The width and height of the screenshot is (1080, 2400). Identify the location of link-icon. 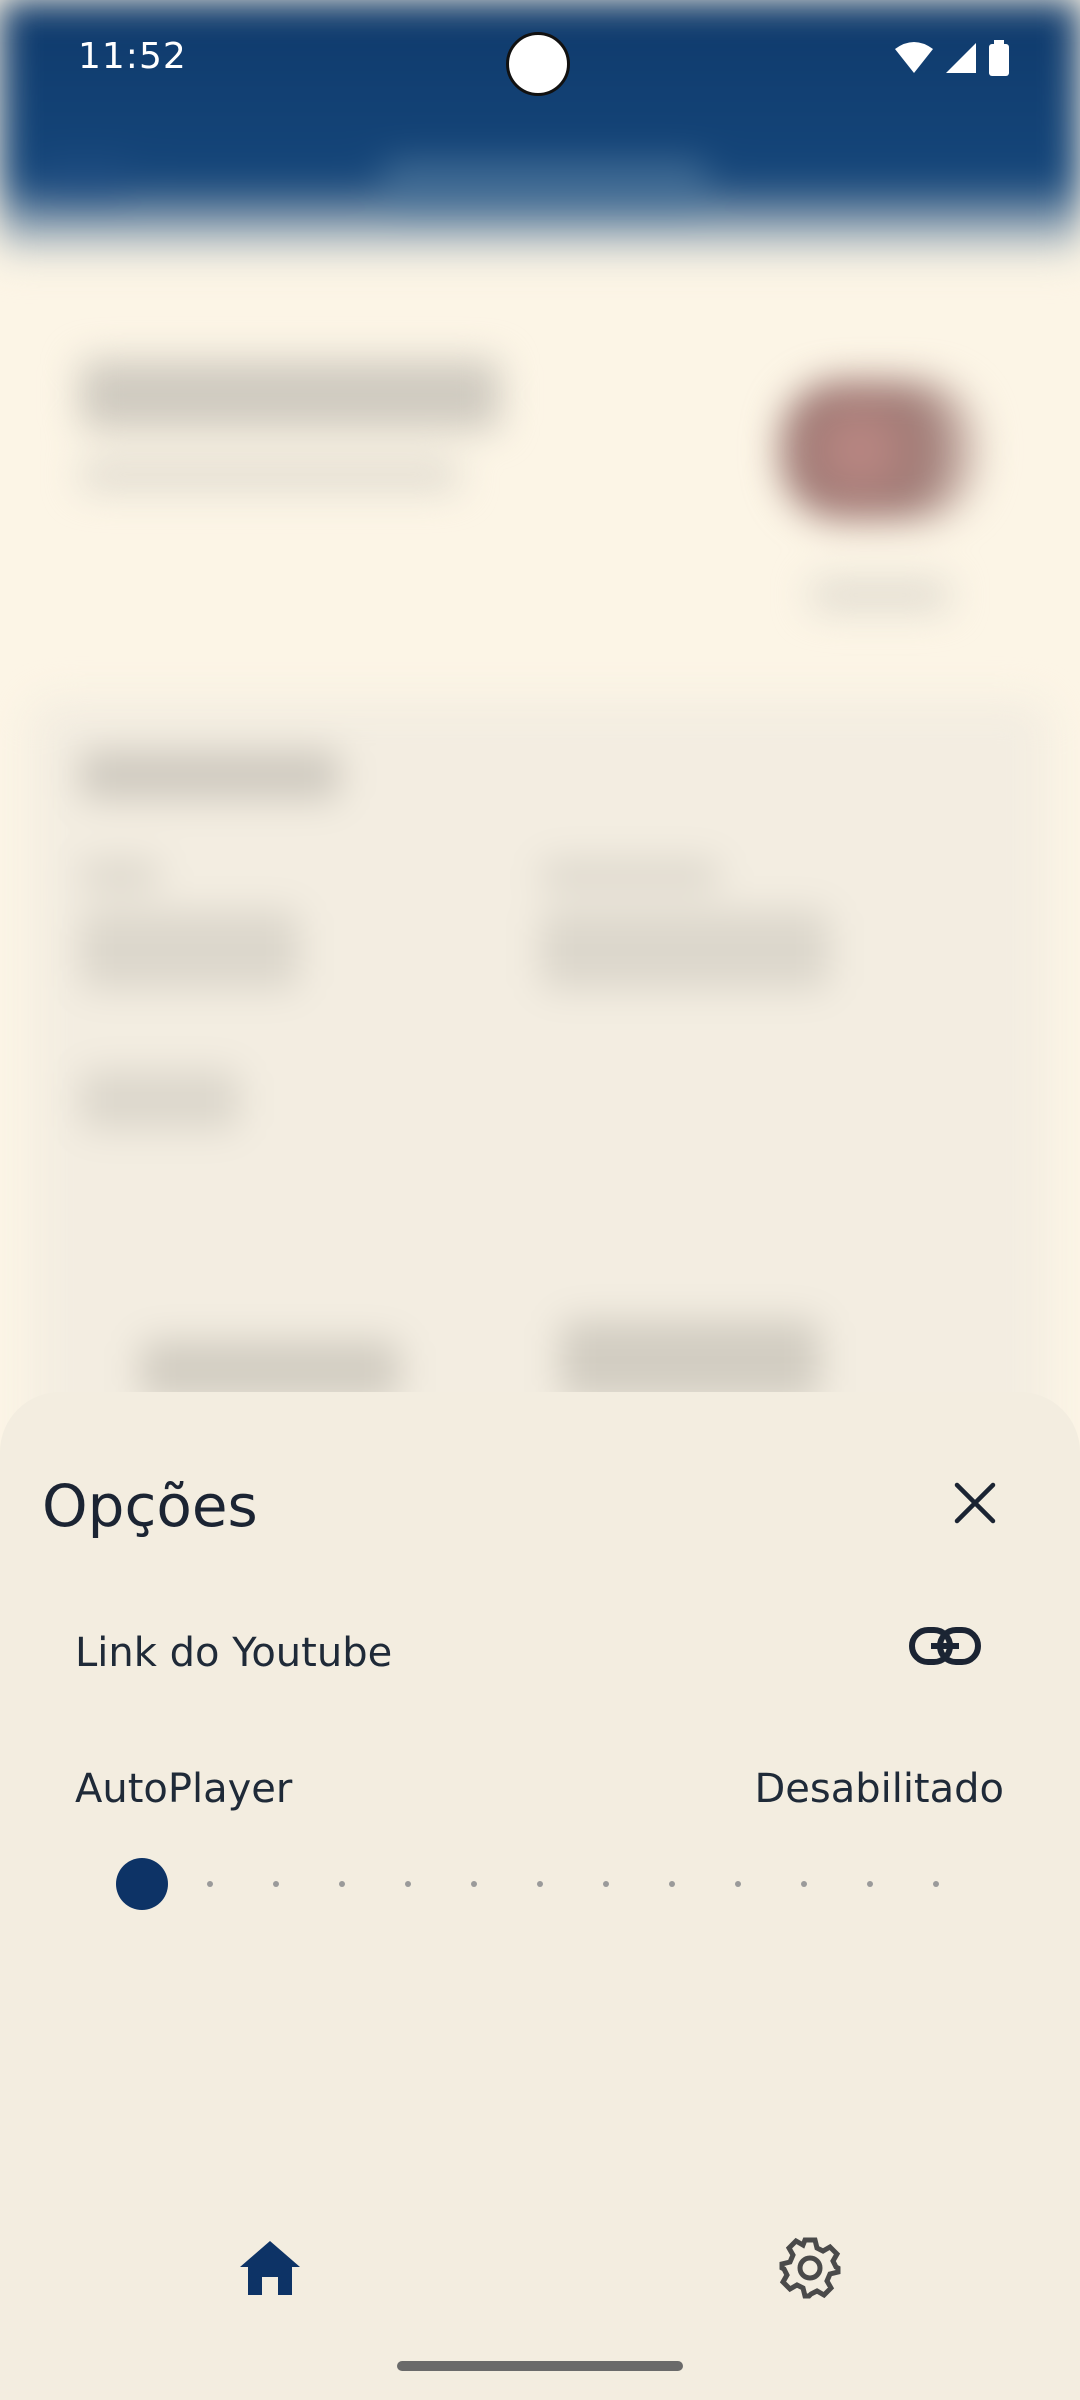
(945, 1648).